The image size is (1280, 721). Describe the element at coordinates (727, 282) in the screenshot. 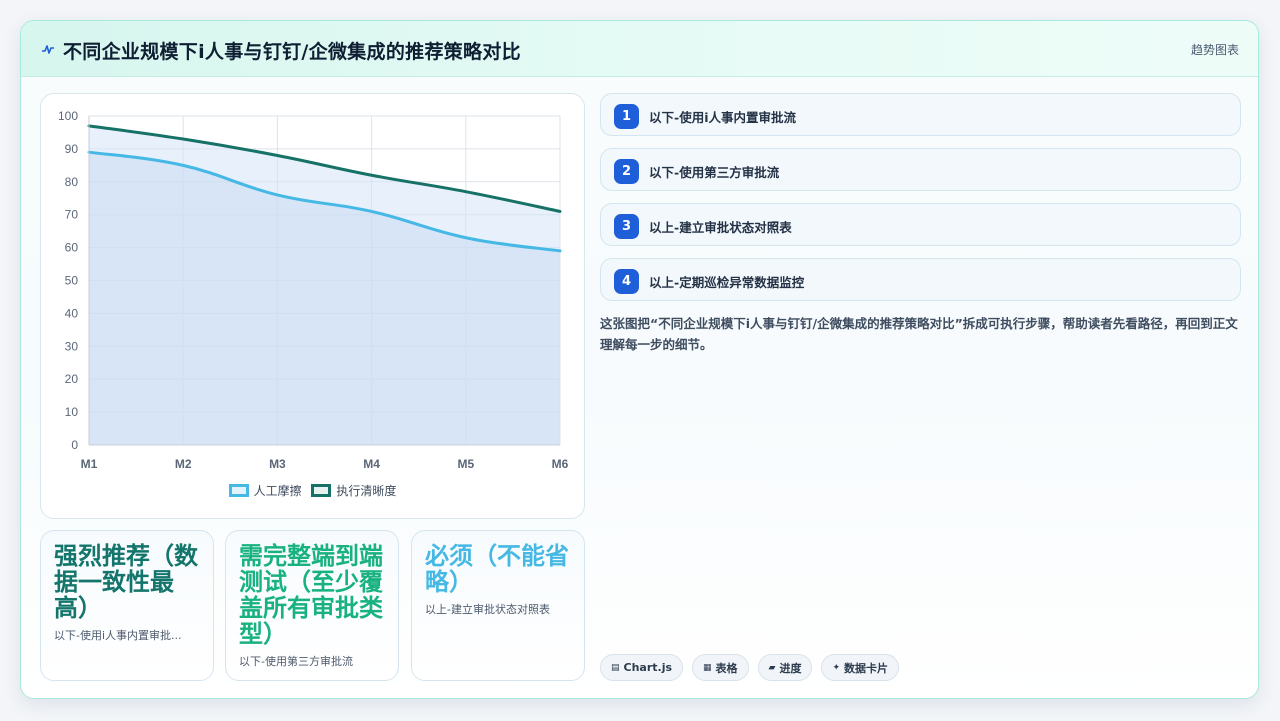

I see `step-label: 以上-定期巡检异常数据监控` at that location.